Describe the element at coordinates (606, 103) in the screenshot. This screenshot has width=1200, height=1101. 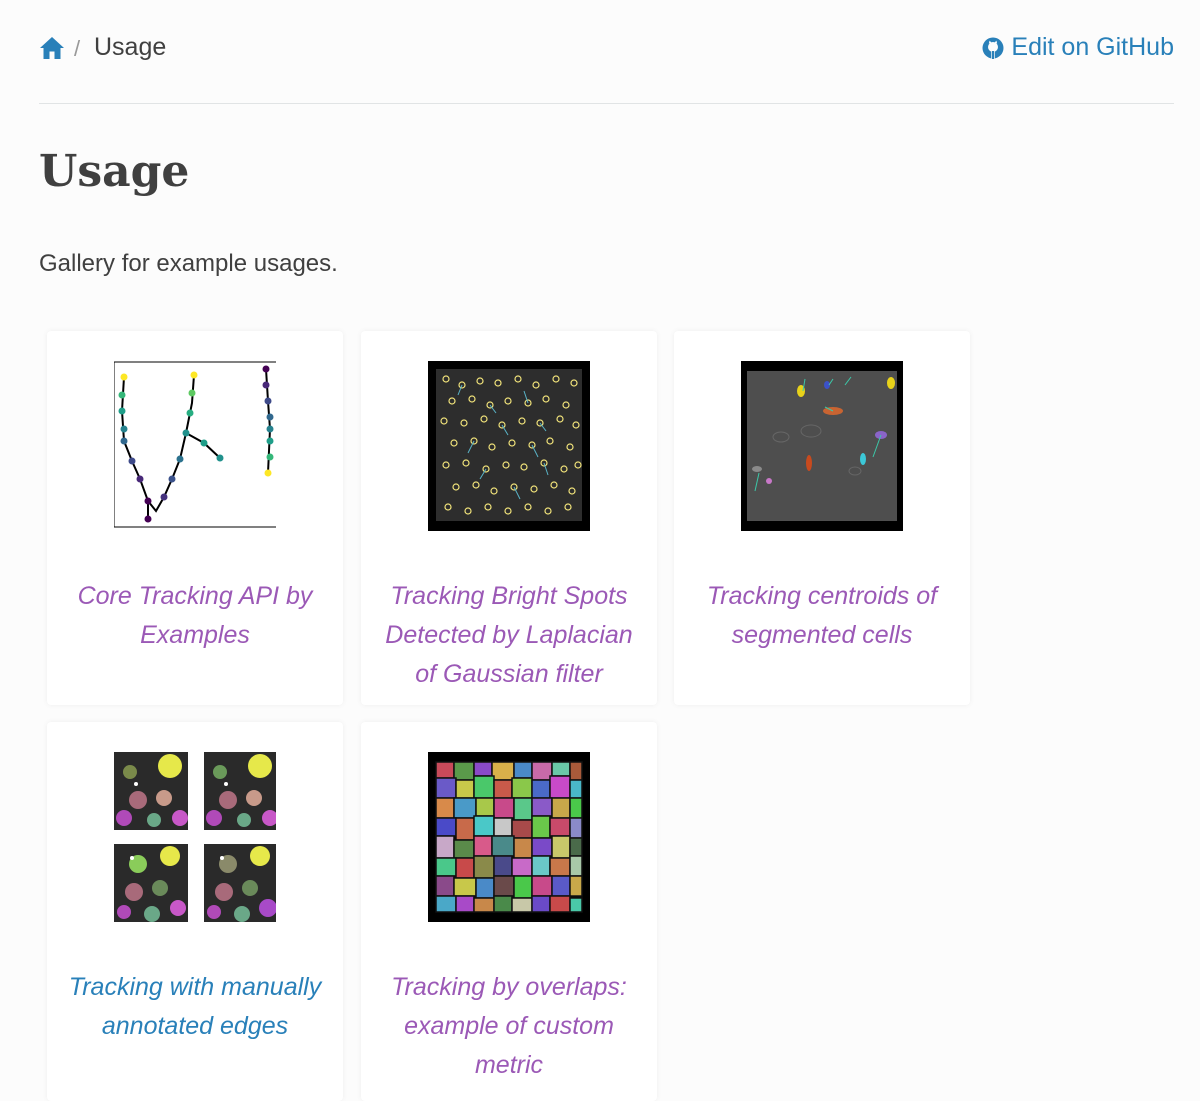
I see `header-divider` at that location.